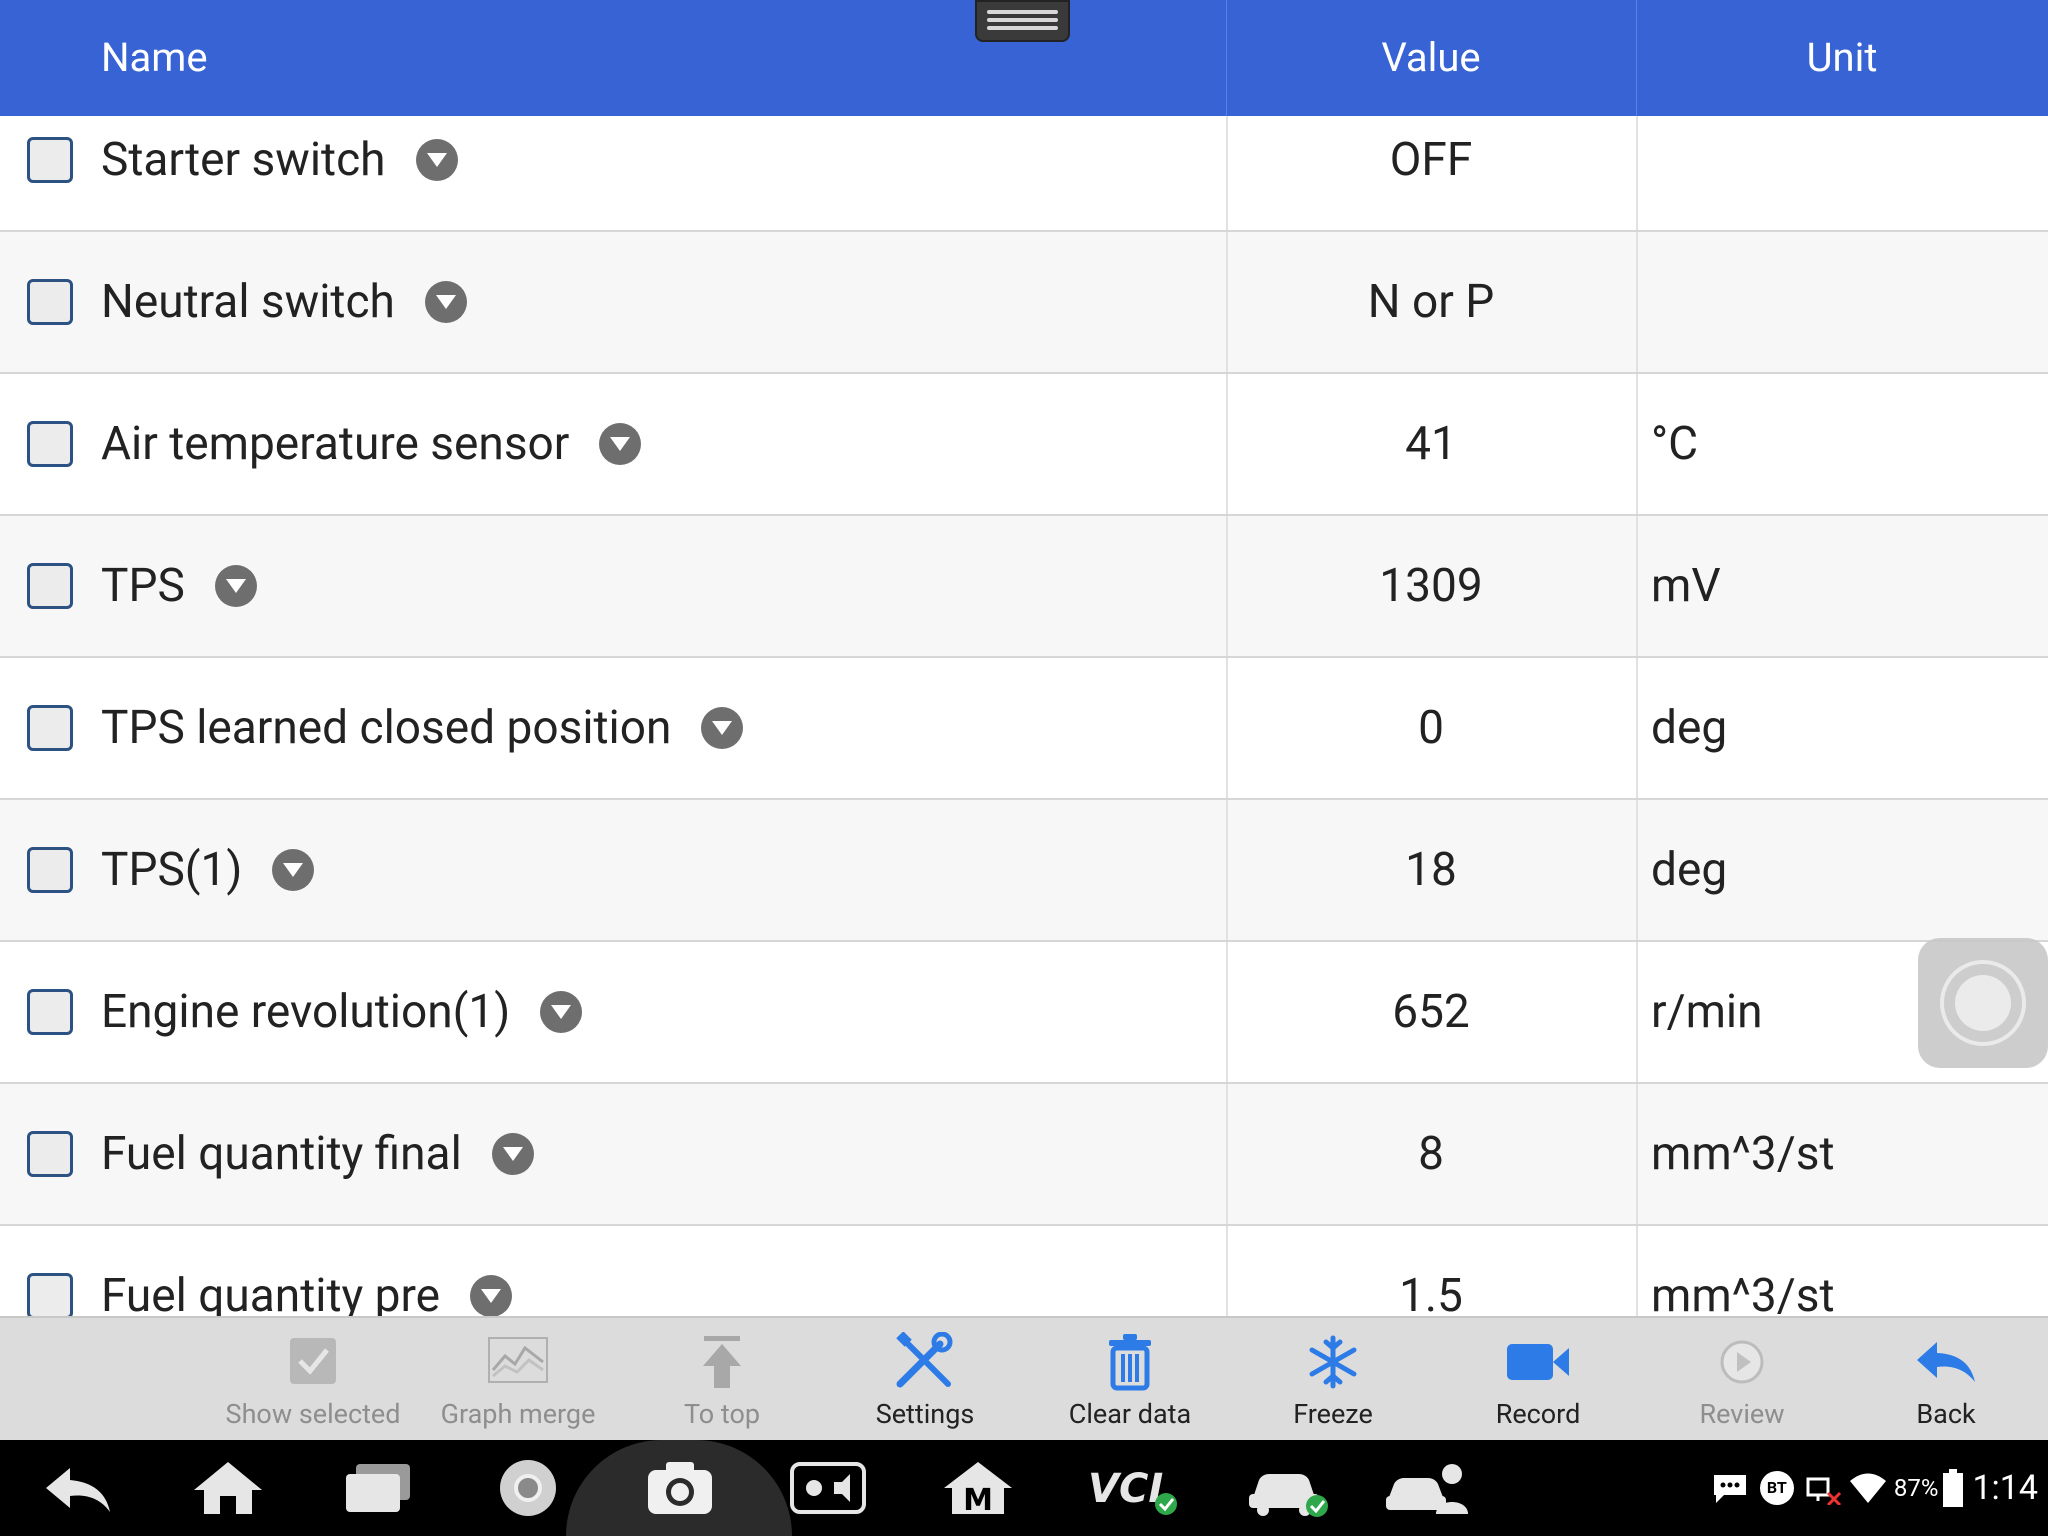  Describe the element at coordinates (518, 1380) in the screenshot. I see `graph-merge-button: Graph merge` at that location.